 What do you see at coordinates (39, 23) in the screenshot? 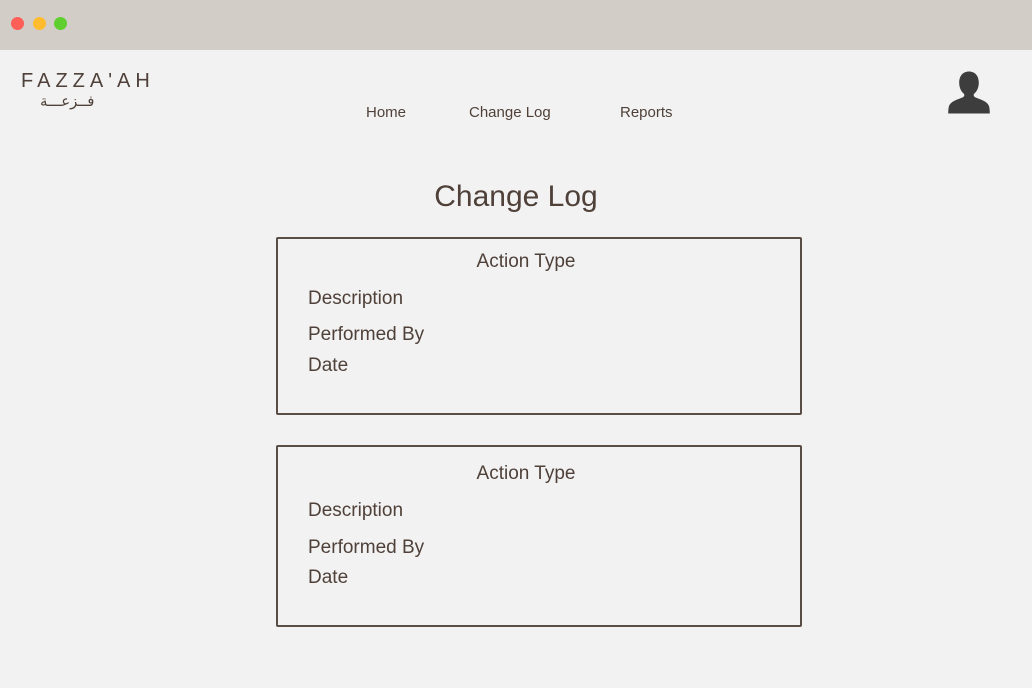
I see `window-minimize-button` at bounding box center [39, 23].